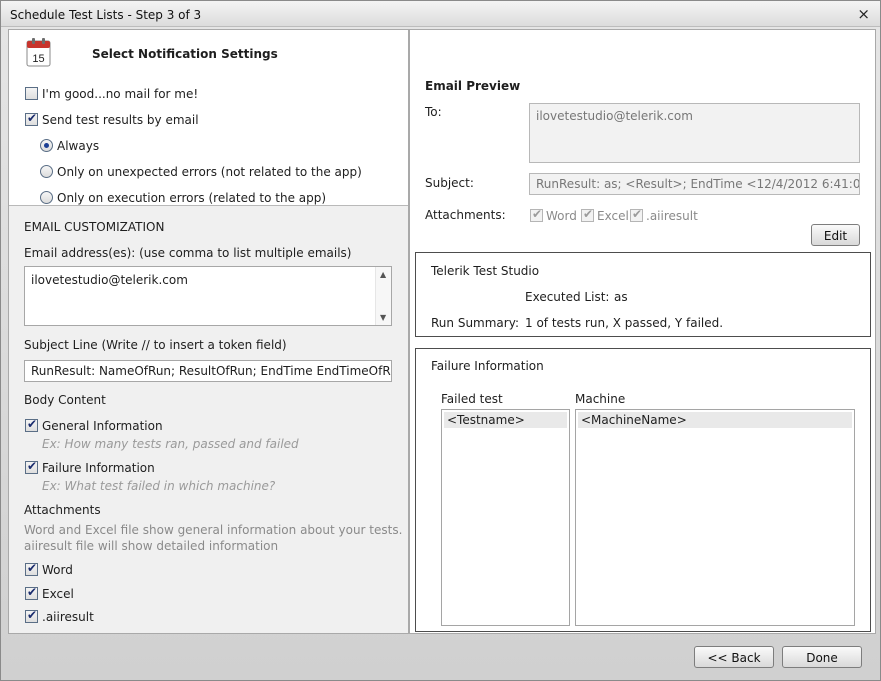 The width and height of the screenshot is (881, 681). I want to click on calendar-icon: 15, so click(38, 52).